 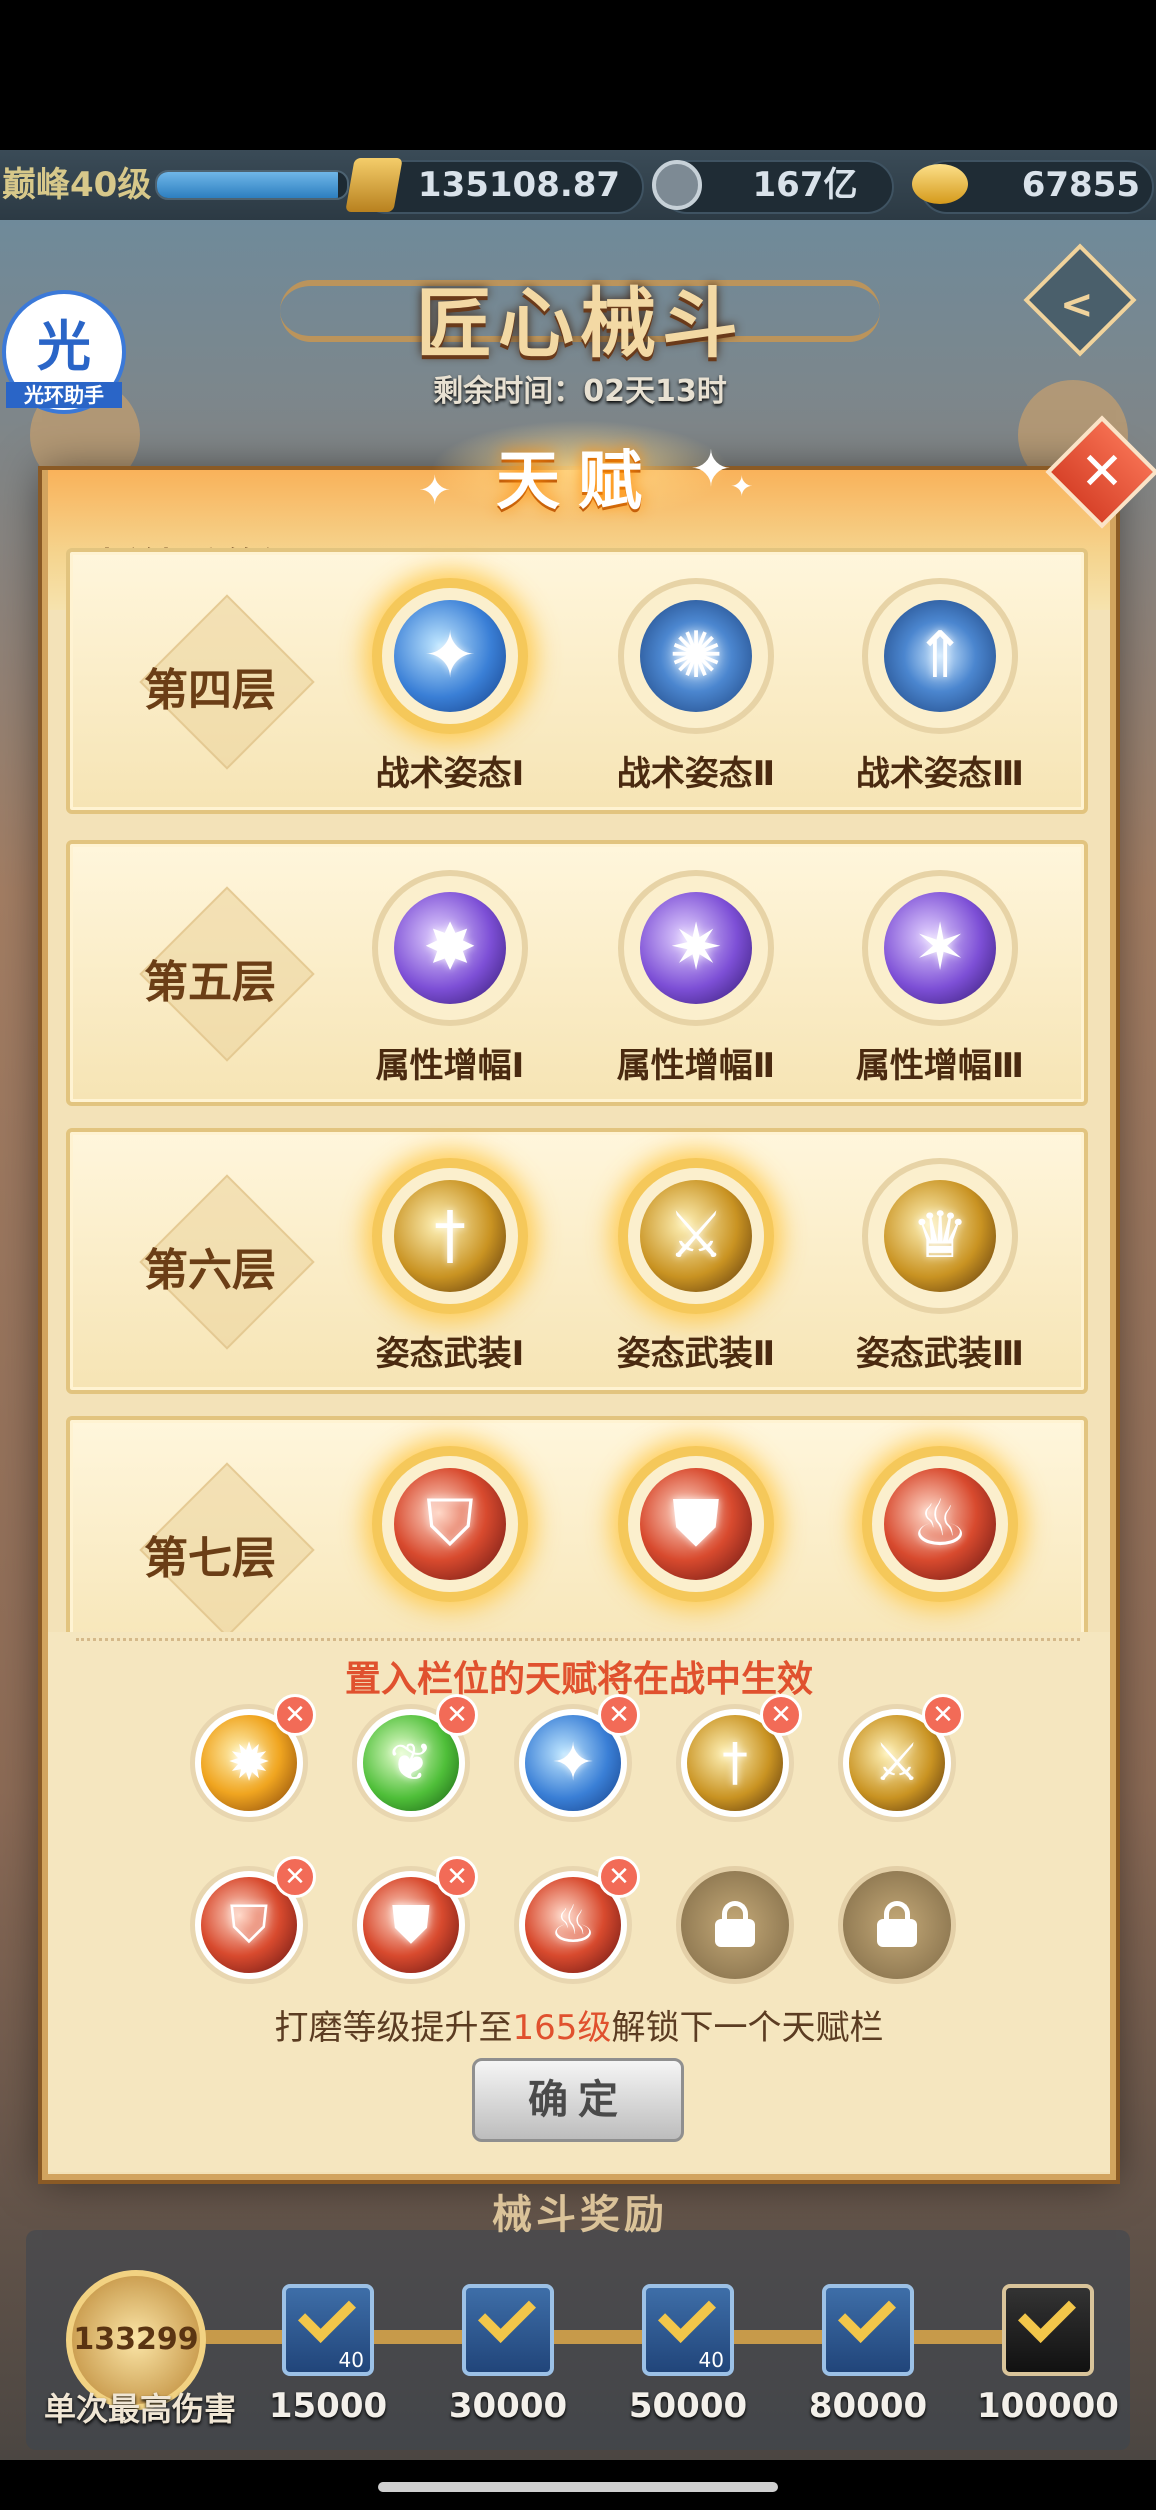 I want to click on tier-label: 第七层, so click(x=210, y=1558).